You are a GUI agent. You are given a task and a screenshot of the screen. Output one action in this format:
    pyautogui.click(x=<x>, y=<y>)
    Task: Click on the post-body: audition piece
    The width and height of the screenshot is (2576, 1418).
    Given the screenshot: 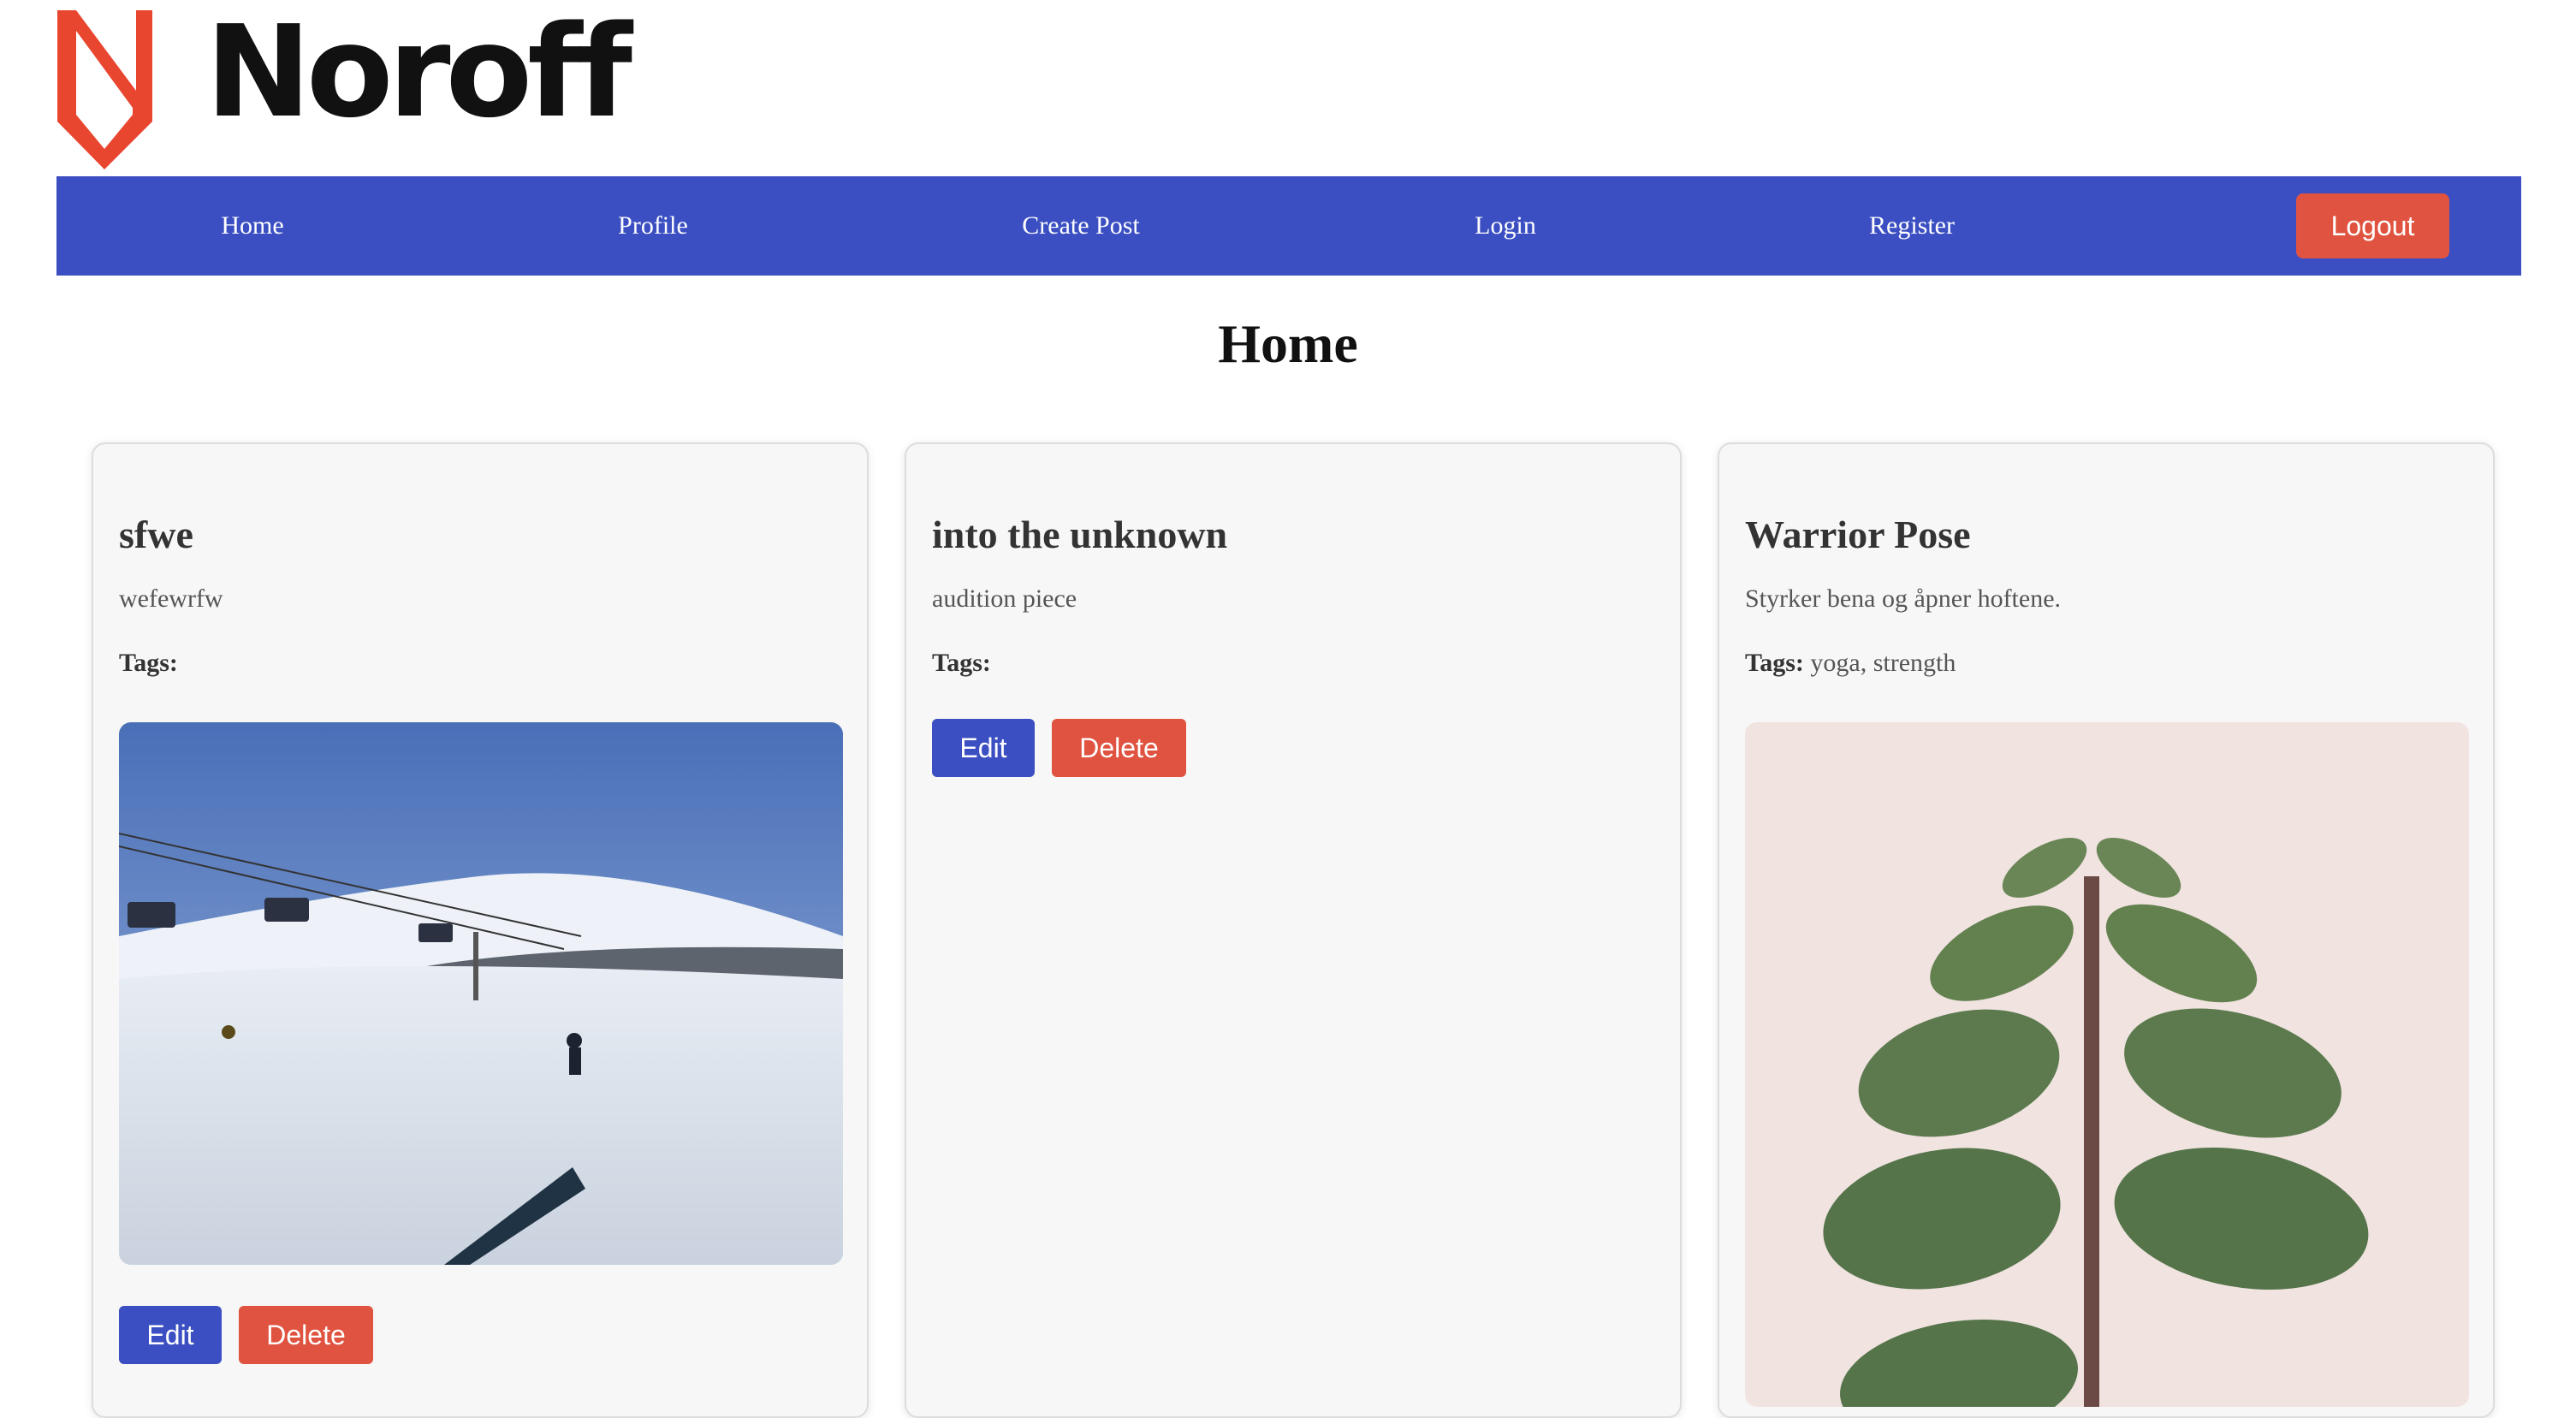 What is the action you would take?
    pyautogui.click(x=1004, y=599)
    